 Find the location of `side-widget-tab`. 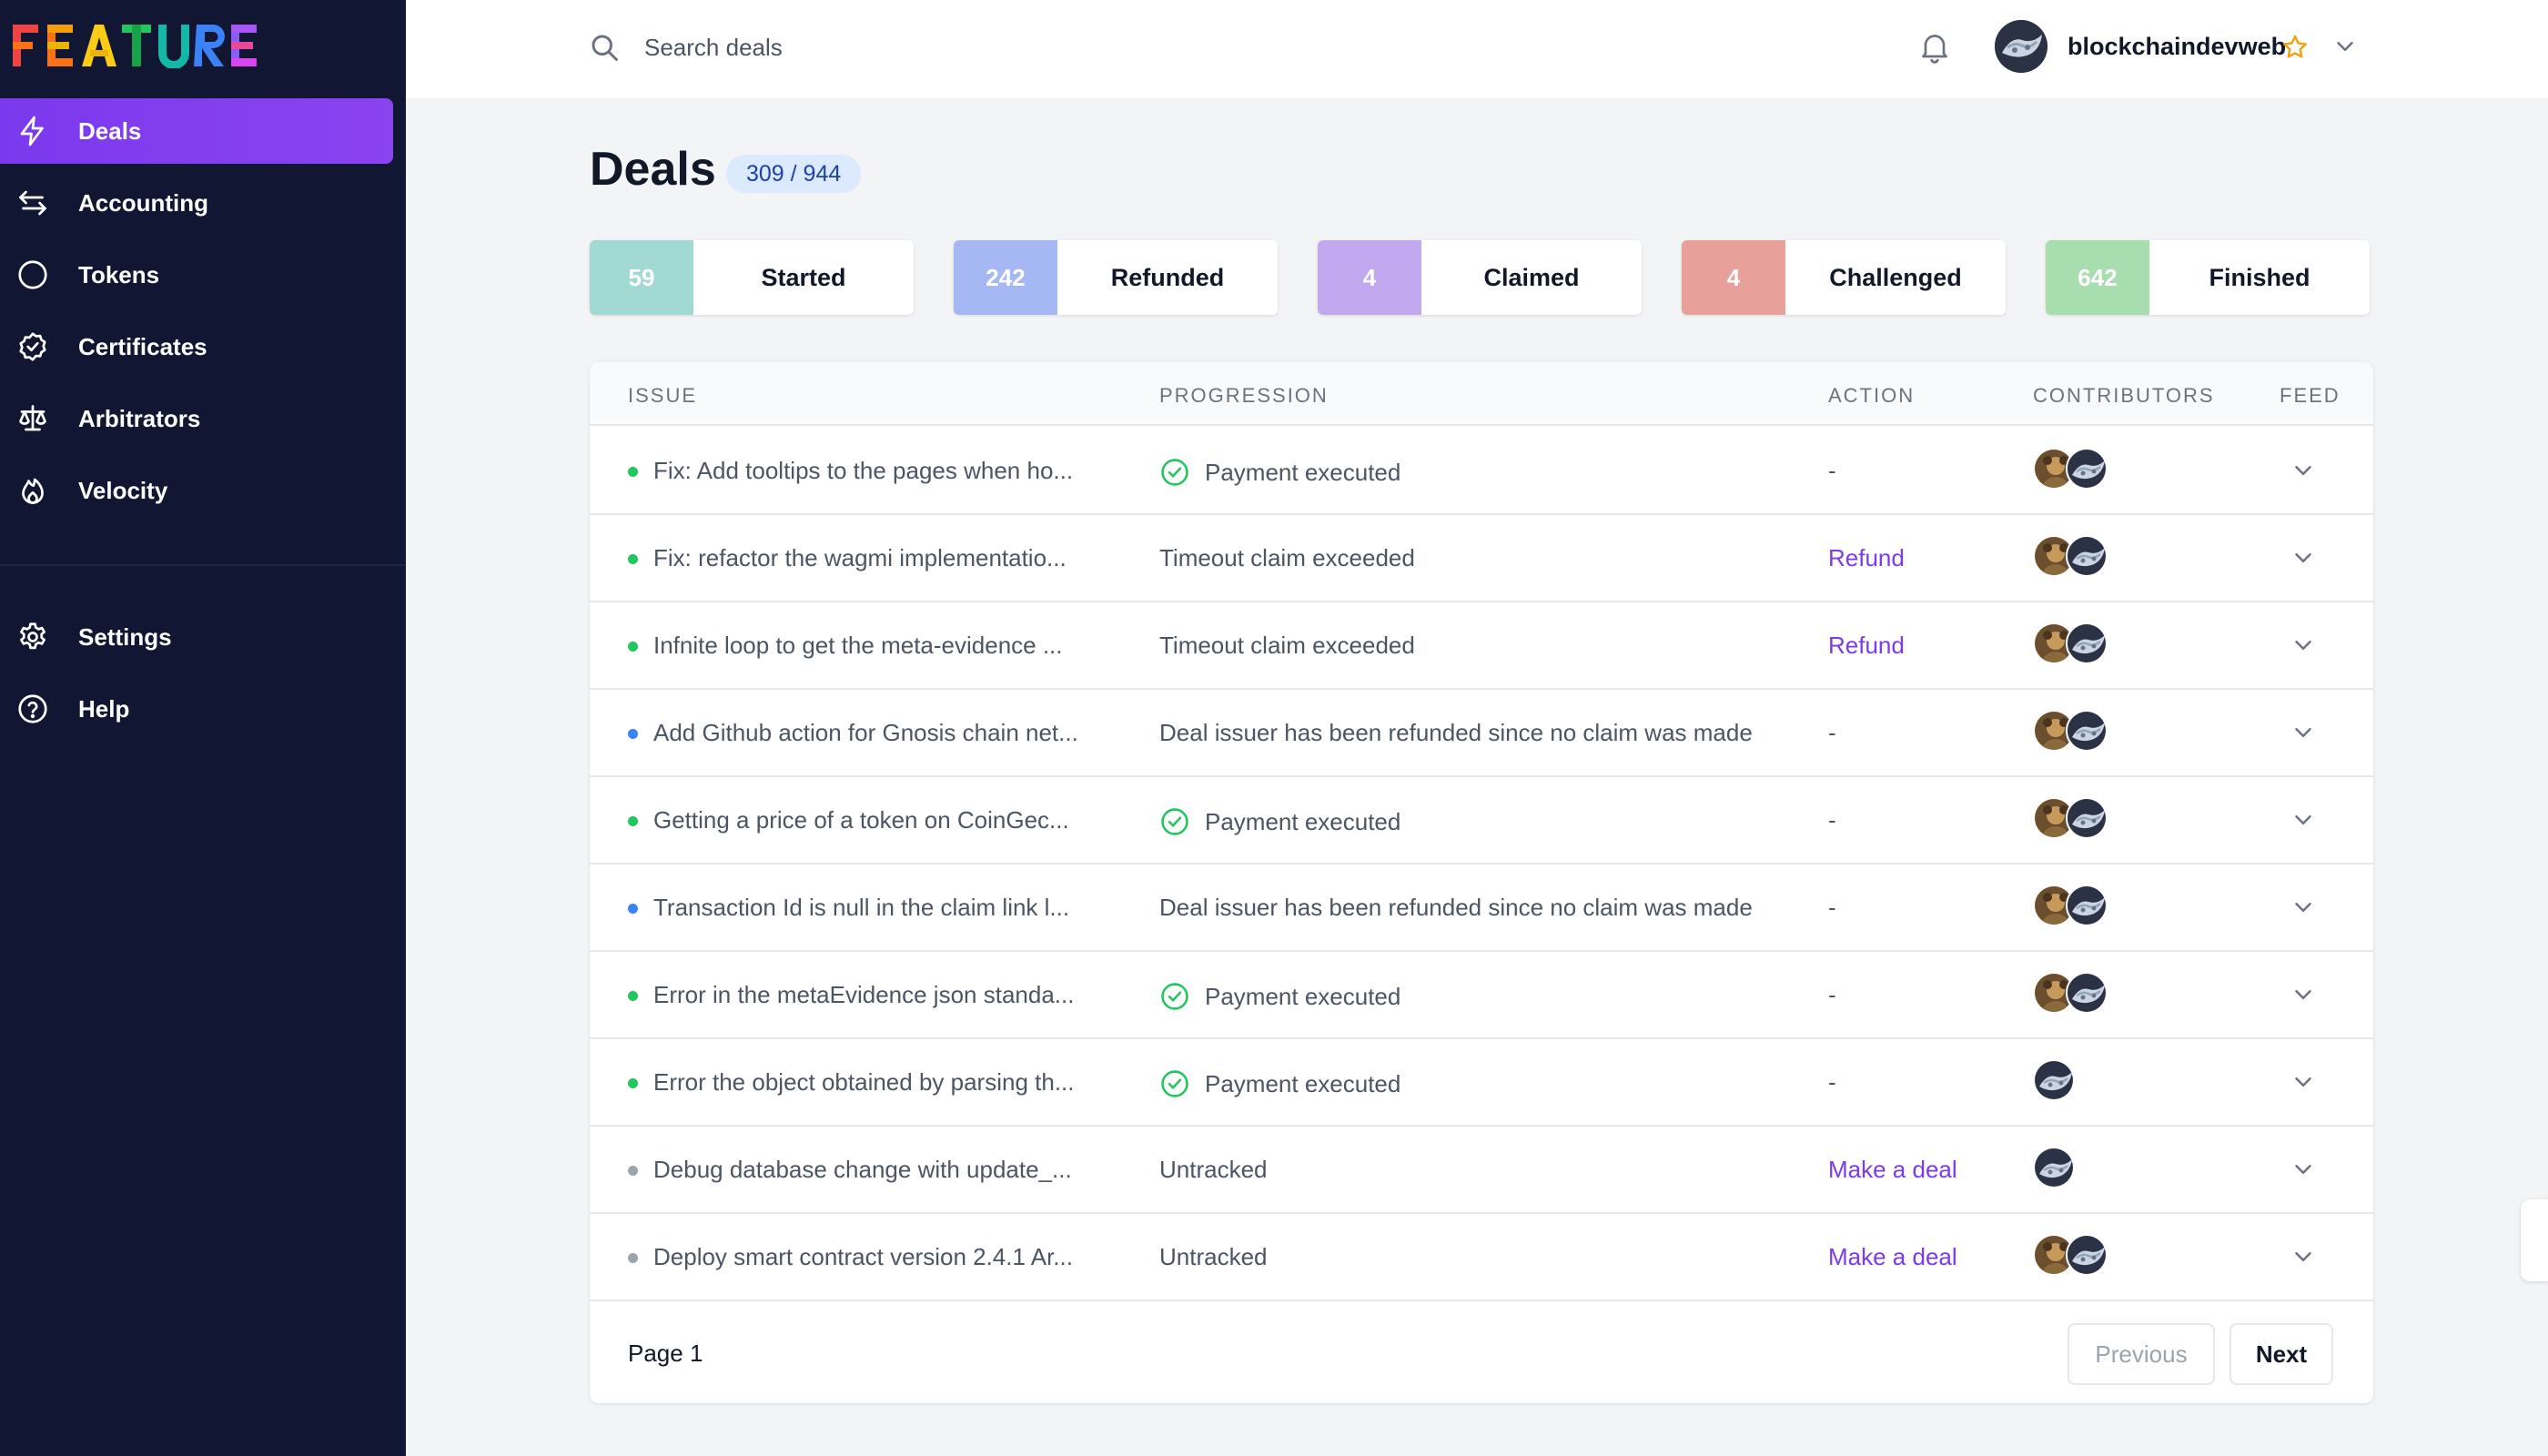

side-widget-tab is located at coordinates (2535, 1240).